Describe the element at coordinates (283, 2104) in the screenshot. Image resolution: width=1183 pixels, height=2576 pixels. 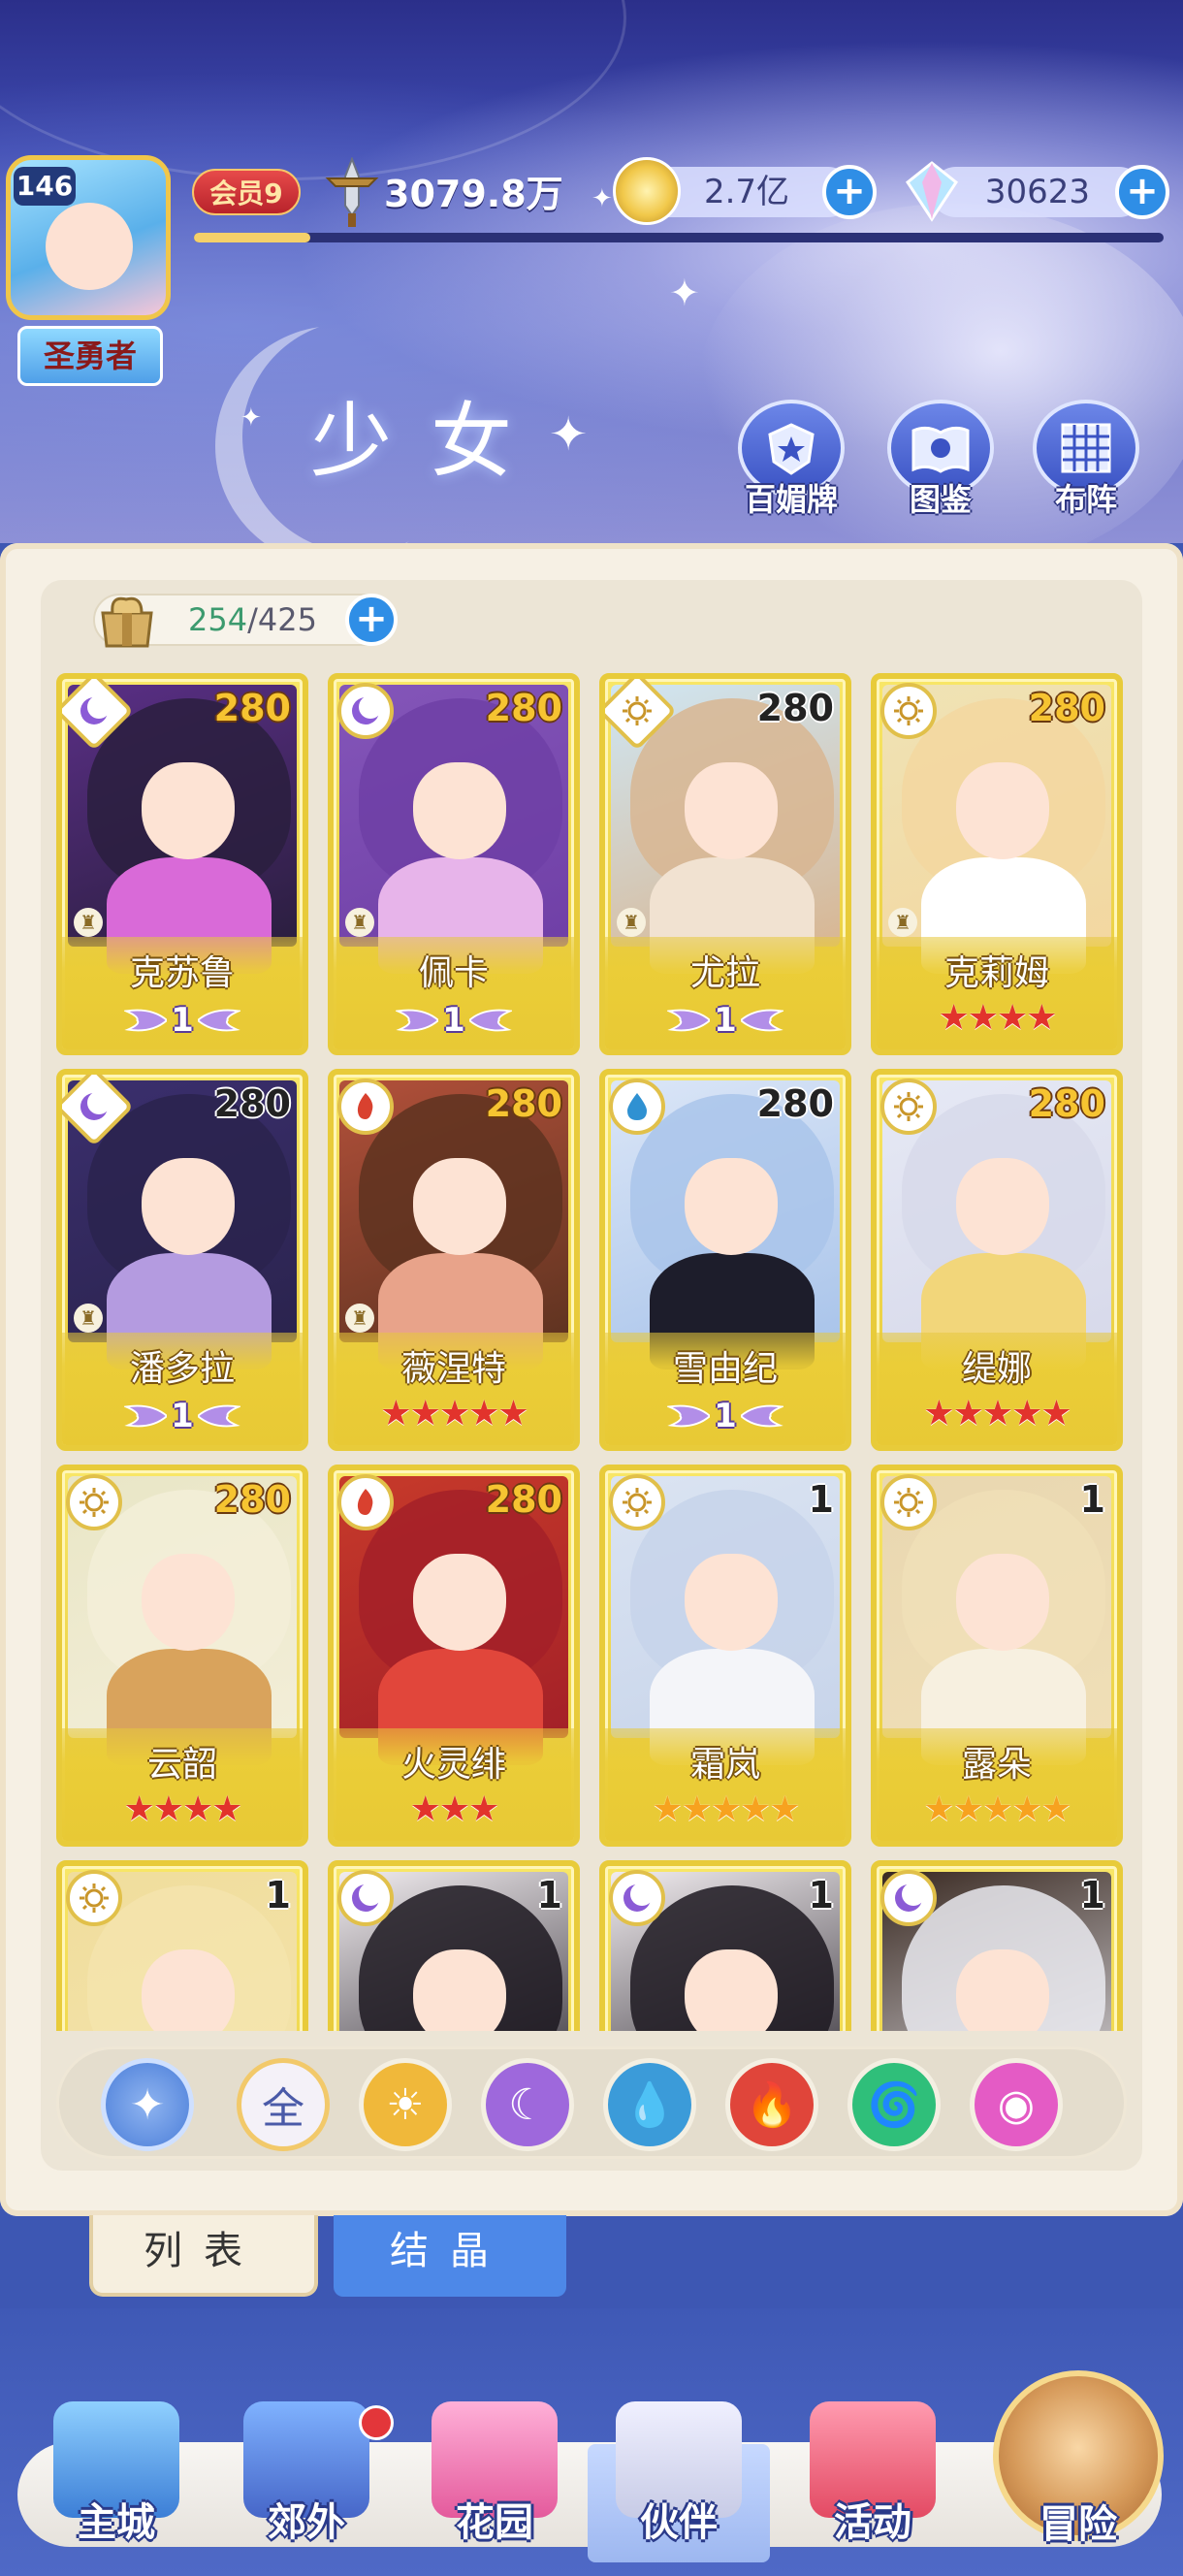
I see `filter-all-button: 全` at that location.